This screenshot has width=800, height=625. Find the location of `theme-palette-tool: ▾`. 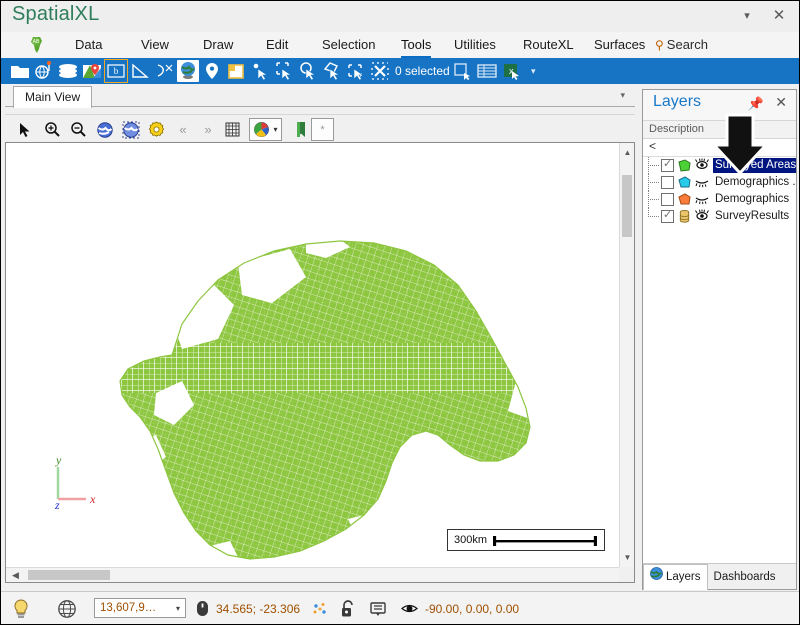

theme-palette-tool: ▾ is located at coordinates (265, 129).